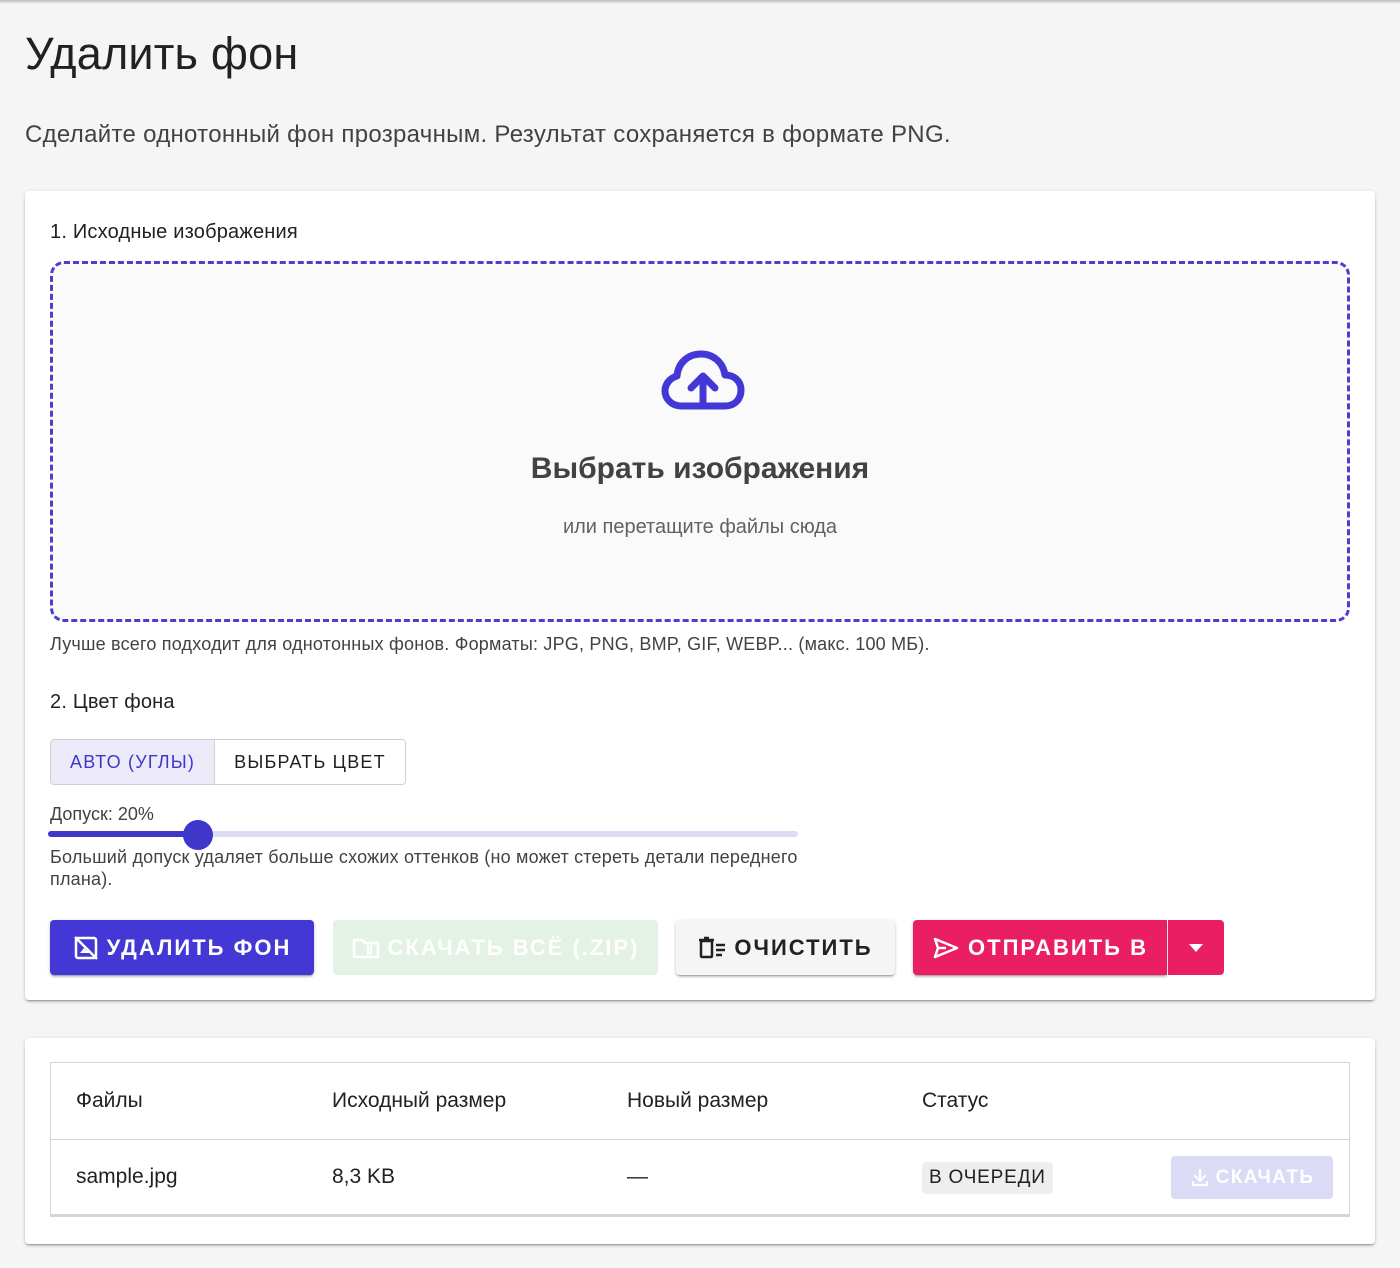  Describe the element at coordinates (1058, 947) in the screenshot. I see `send-to-label: Отправить в` at that location.